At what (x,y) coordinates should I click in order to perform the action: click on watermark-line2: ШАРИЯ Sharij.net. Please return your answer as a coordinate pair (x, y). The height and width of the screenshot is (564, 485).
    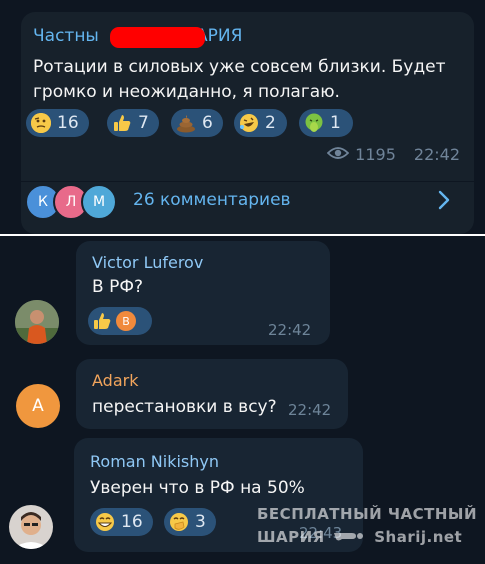
    Looking at the image, I should click on (360, 537).